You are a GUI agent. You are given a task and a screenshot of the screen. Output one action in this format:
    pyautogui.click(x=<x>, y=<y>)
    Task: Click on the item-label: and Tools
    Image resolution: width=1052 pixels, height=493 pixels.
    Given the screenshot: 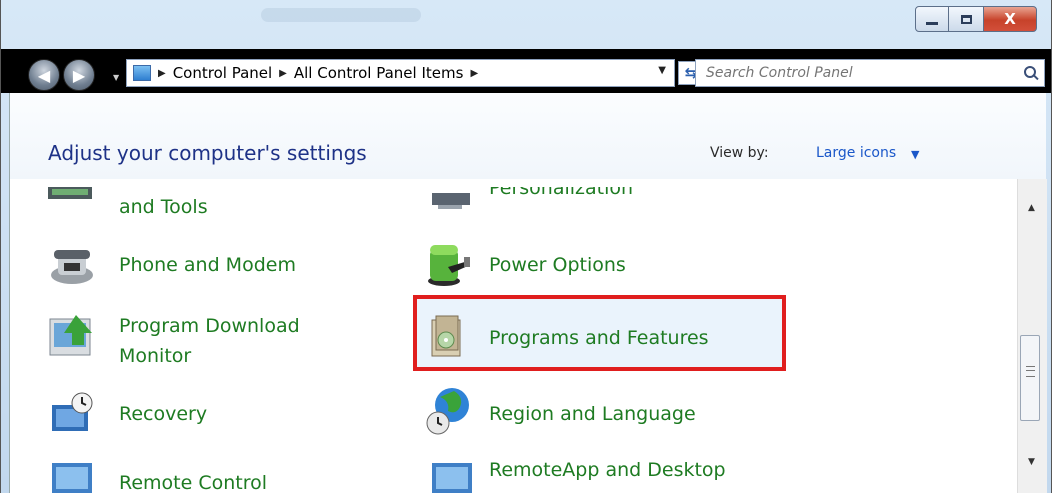 What is the action you would take?
    pyautogui.click(x=163, y=207)
    